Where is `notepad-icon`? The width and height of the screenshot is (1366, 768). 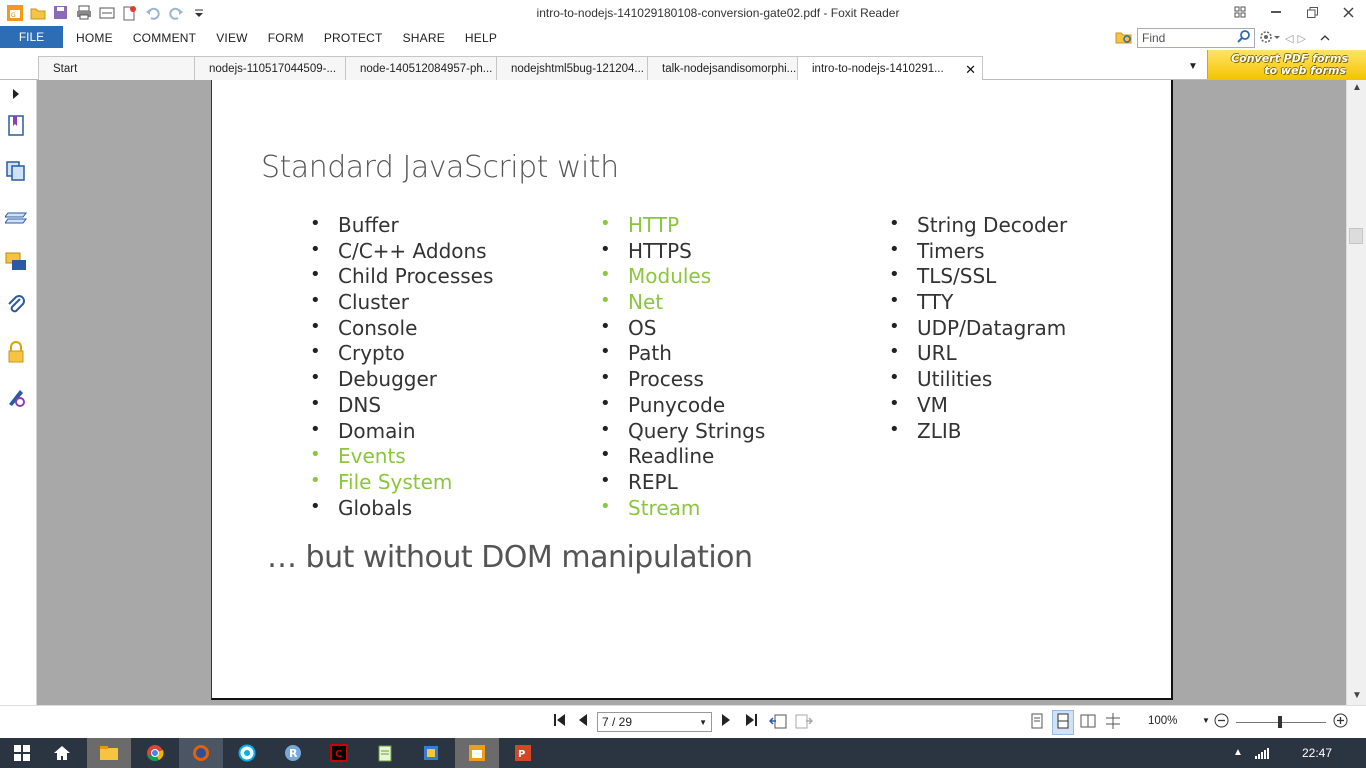
notepad-icon is located at coordinates (385, 753).